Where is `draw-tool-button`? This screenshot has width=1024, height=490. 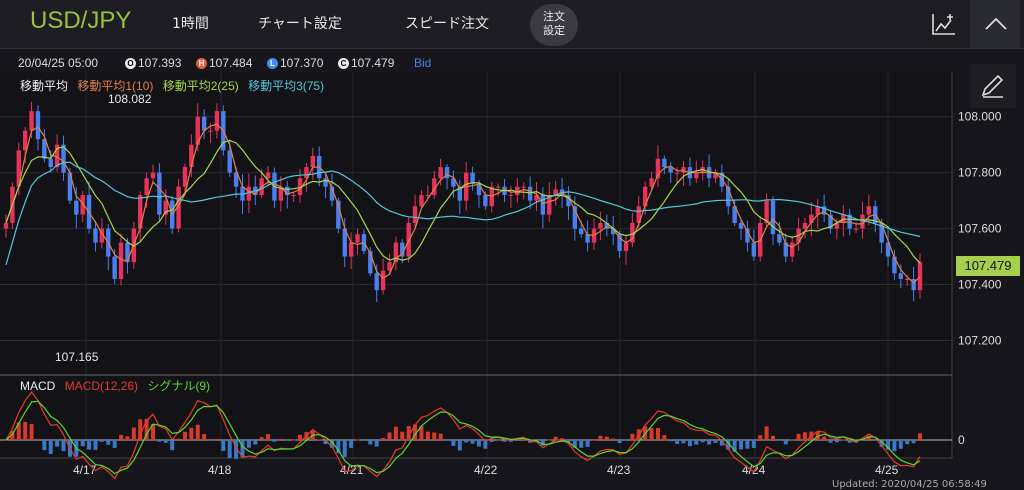 draw-tool-button is located at coordinates (993, 86).